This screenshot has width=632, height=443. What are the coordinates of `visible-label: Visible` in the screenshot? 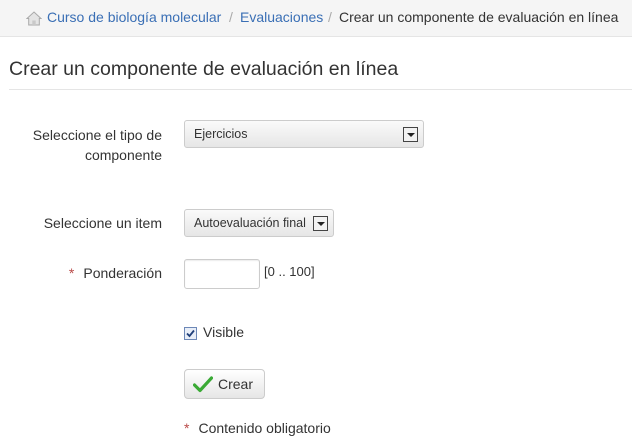 It's located at (223, 332).